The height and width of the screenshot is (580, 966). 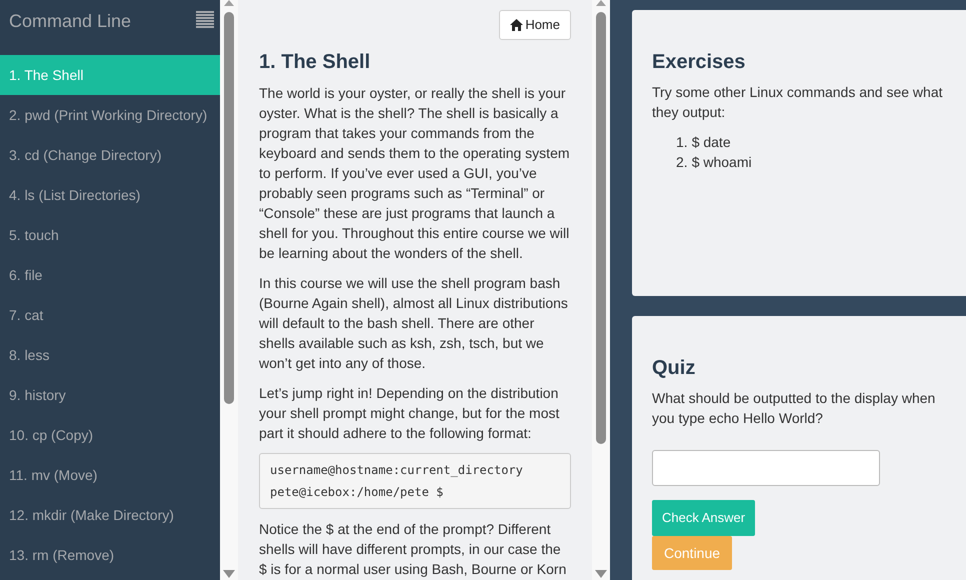 What do you see at coordinates (110, 315) in the screenshot?
I see `nav-item: 7. cat` at bounding box center [110, 315].